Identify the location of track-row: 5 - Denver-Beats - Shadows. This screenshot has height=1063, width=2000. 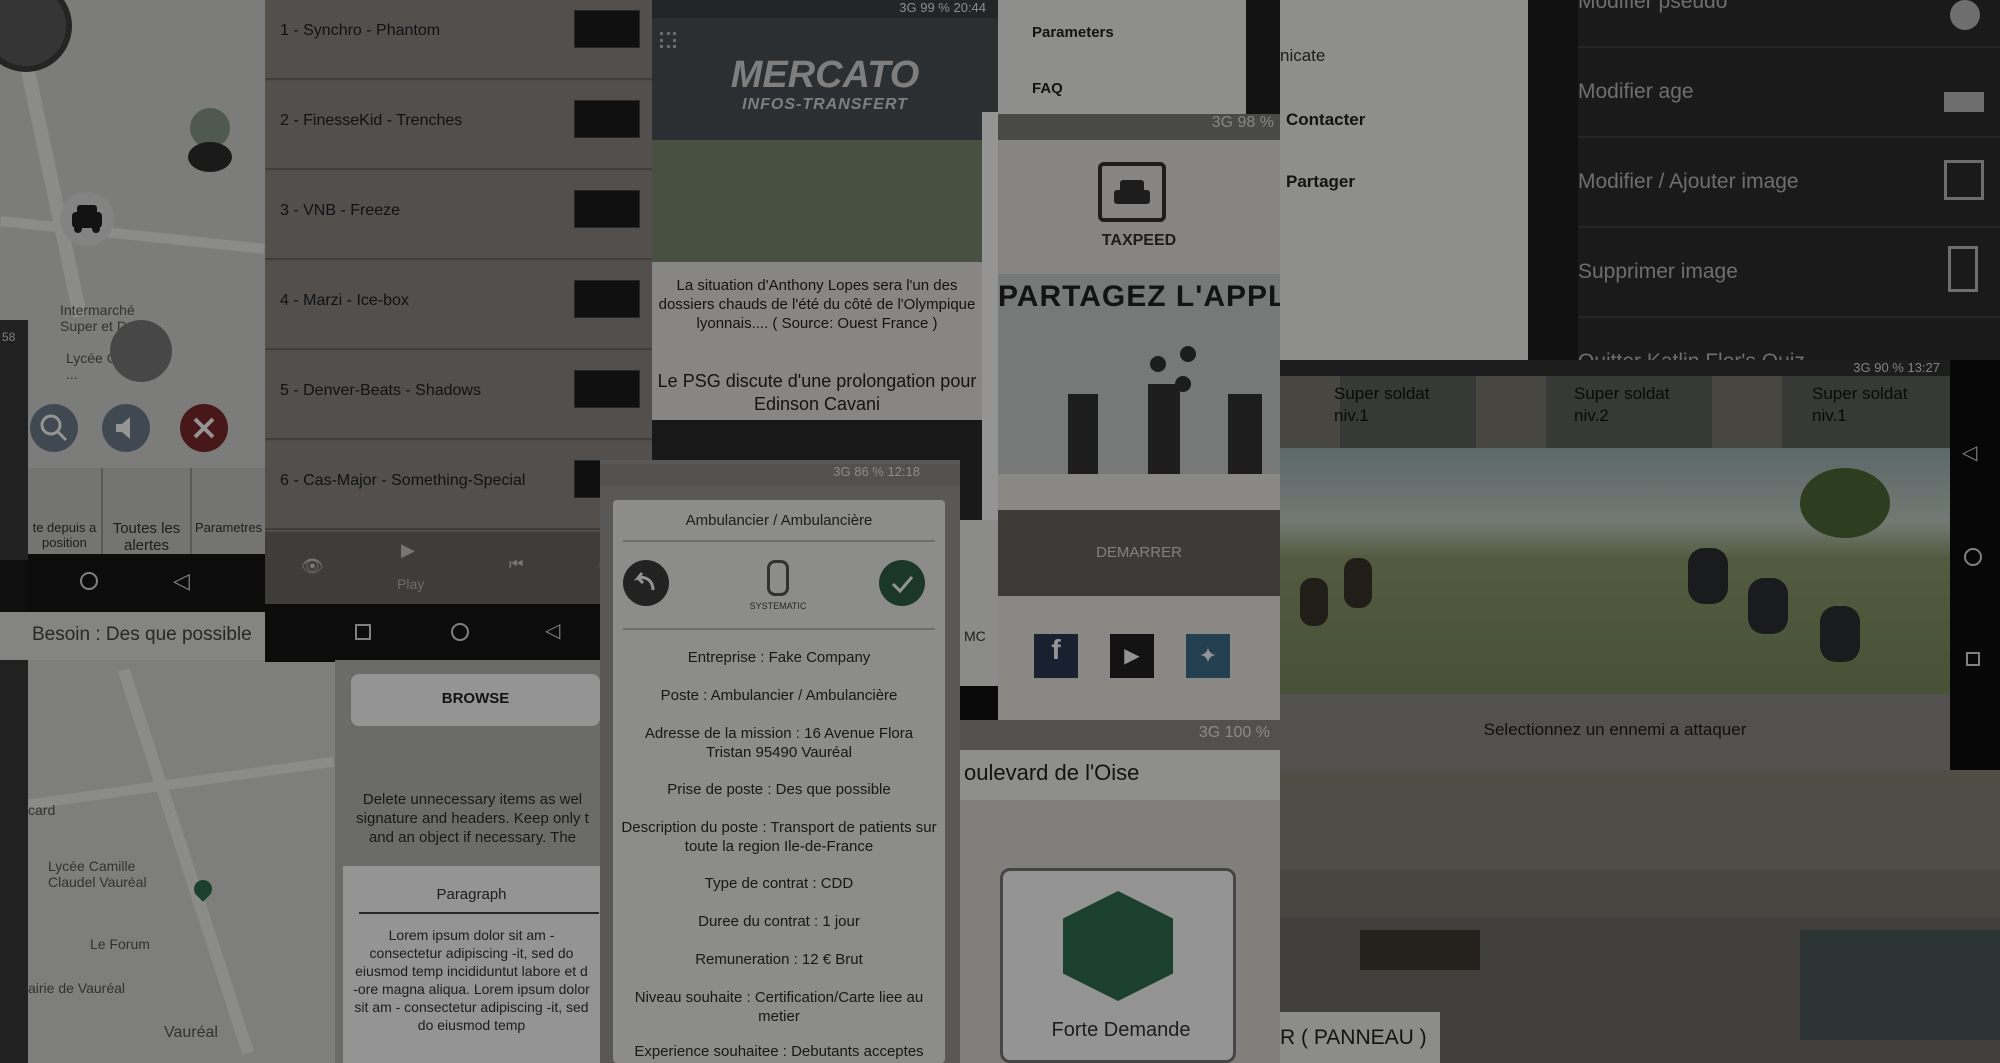
(458, 396).